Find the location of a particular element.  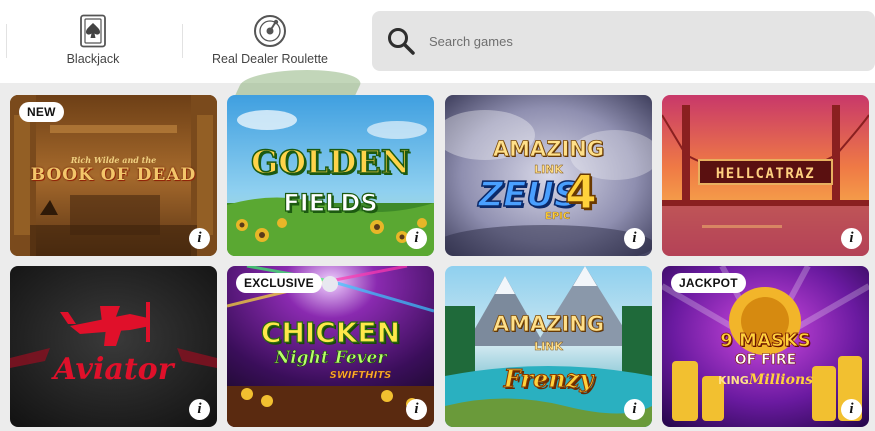

search-input is located at coordinates (639, 41).